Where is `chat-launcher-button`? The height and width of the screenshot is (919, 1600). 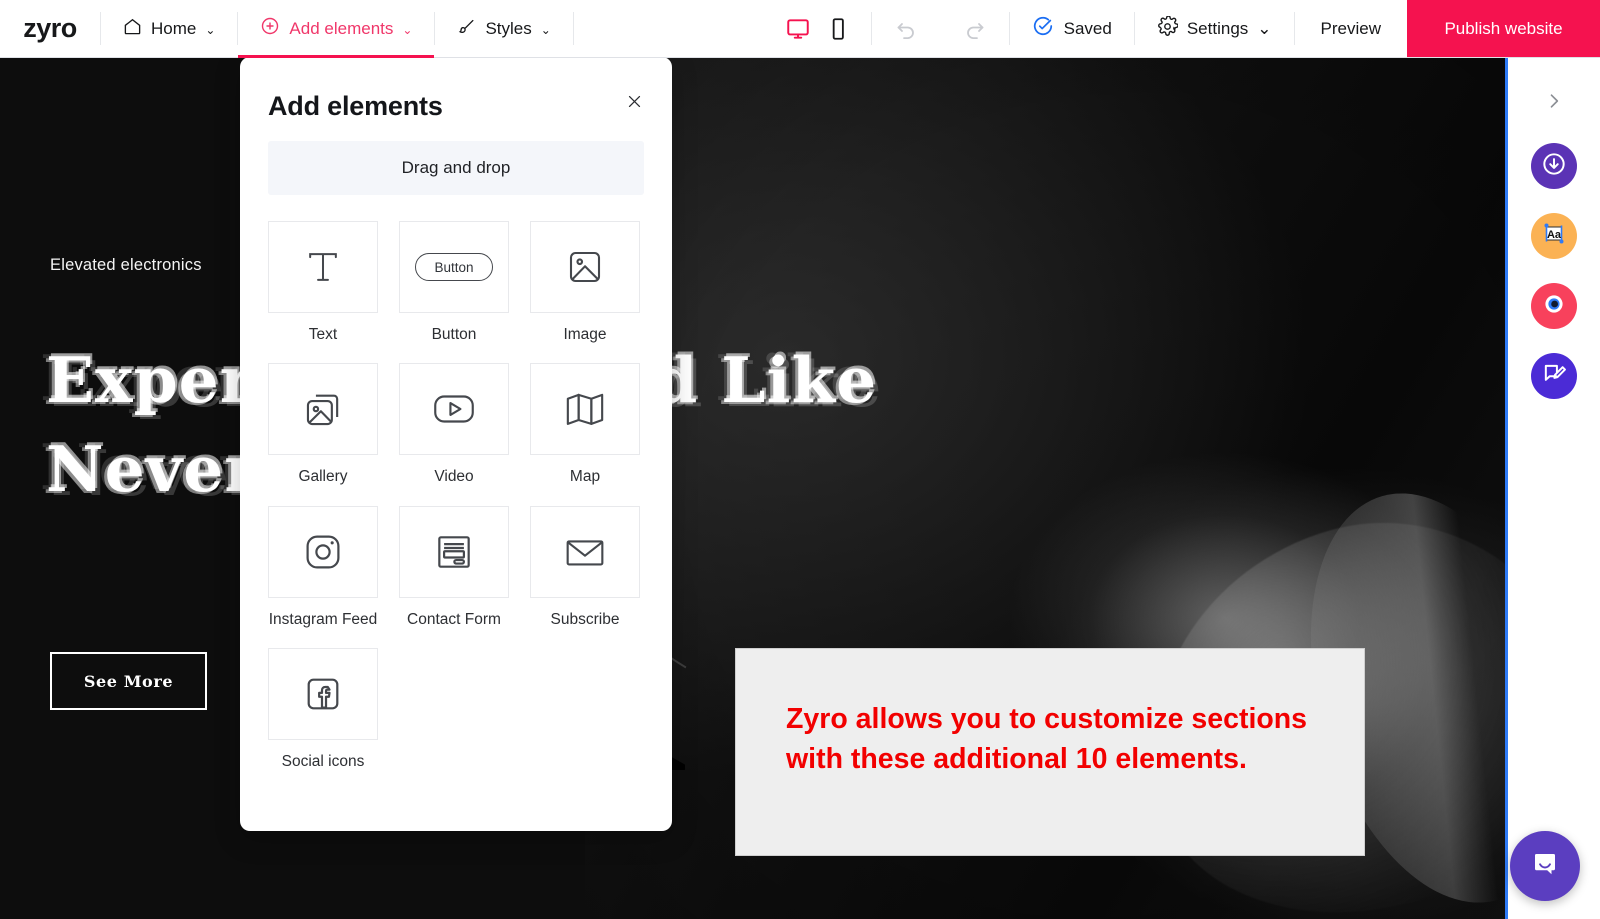
chat-launcher-button is located at coordinates (1545, 866).